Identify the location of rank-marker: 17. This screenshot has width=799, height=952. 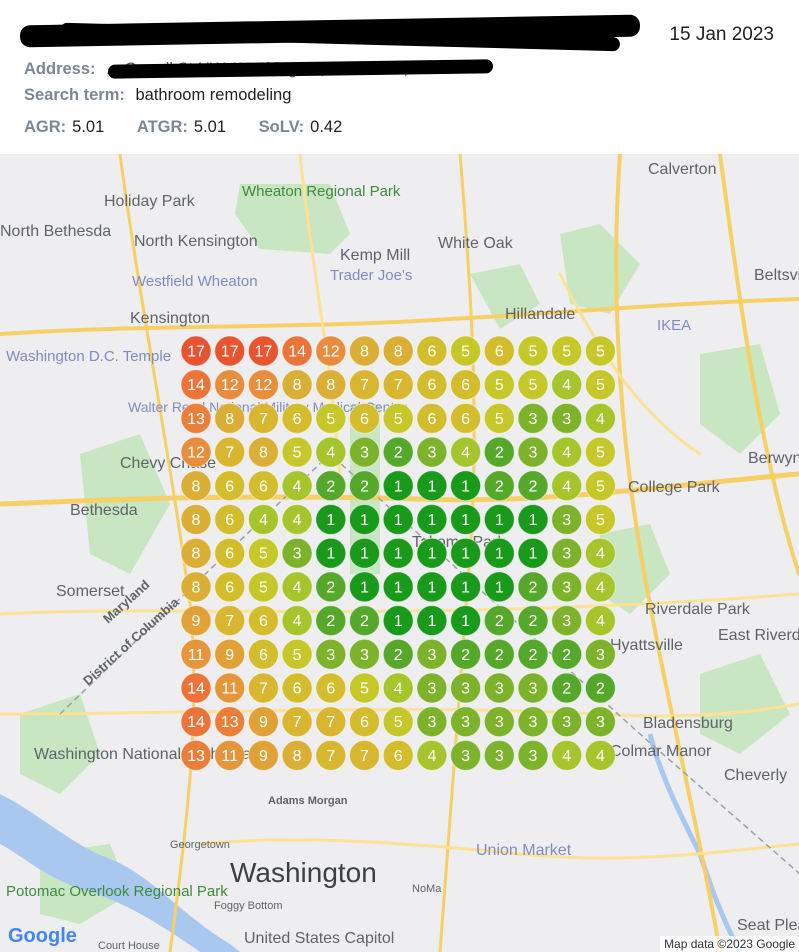
(196, 351).